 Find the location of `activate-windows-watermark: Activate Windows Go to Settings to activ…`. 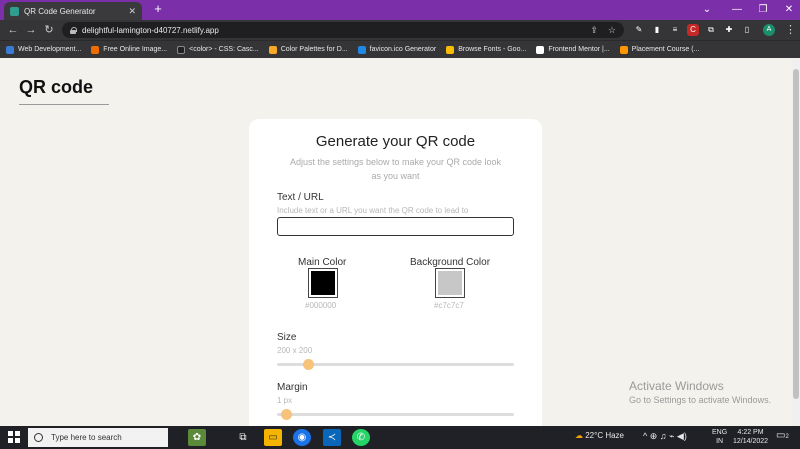

activate-windows-watermark: Activate Windows Go to Settings to activ… is located at coordinates (700, 392).